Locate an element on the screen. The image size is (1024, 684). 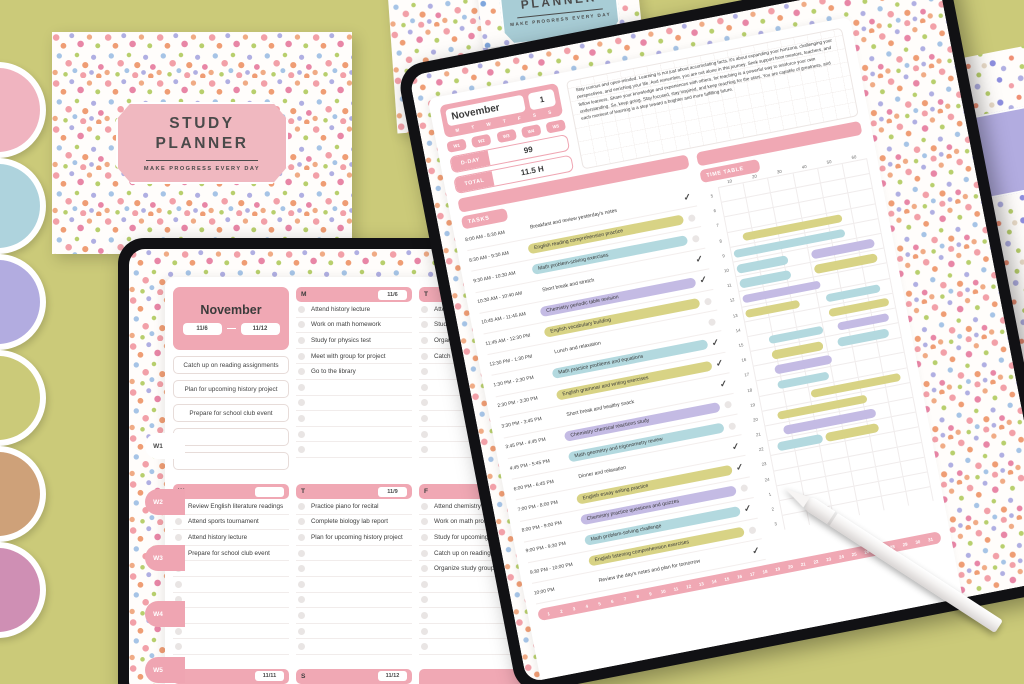
day-strip-number: 14 is located at coordinates (714, 581).